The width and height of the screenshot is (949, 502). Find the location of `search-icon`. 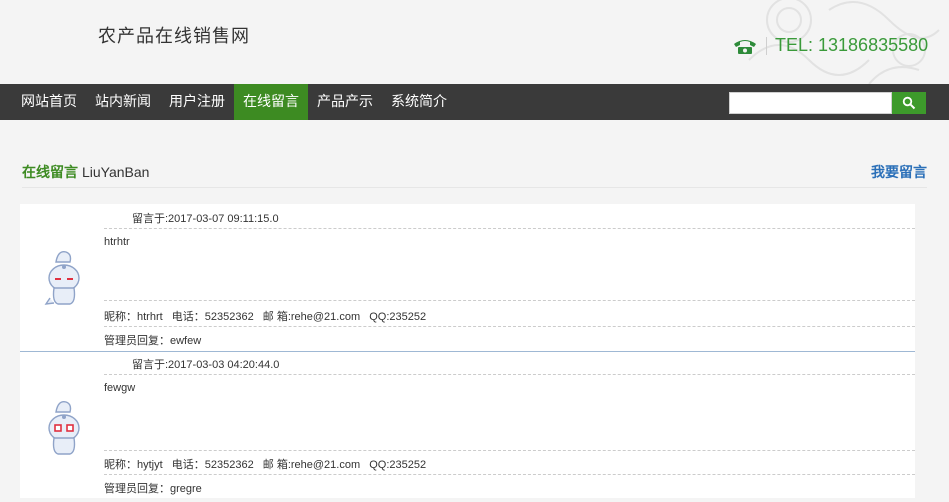

search-icon is located at coordinates (909, 103).